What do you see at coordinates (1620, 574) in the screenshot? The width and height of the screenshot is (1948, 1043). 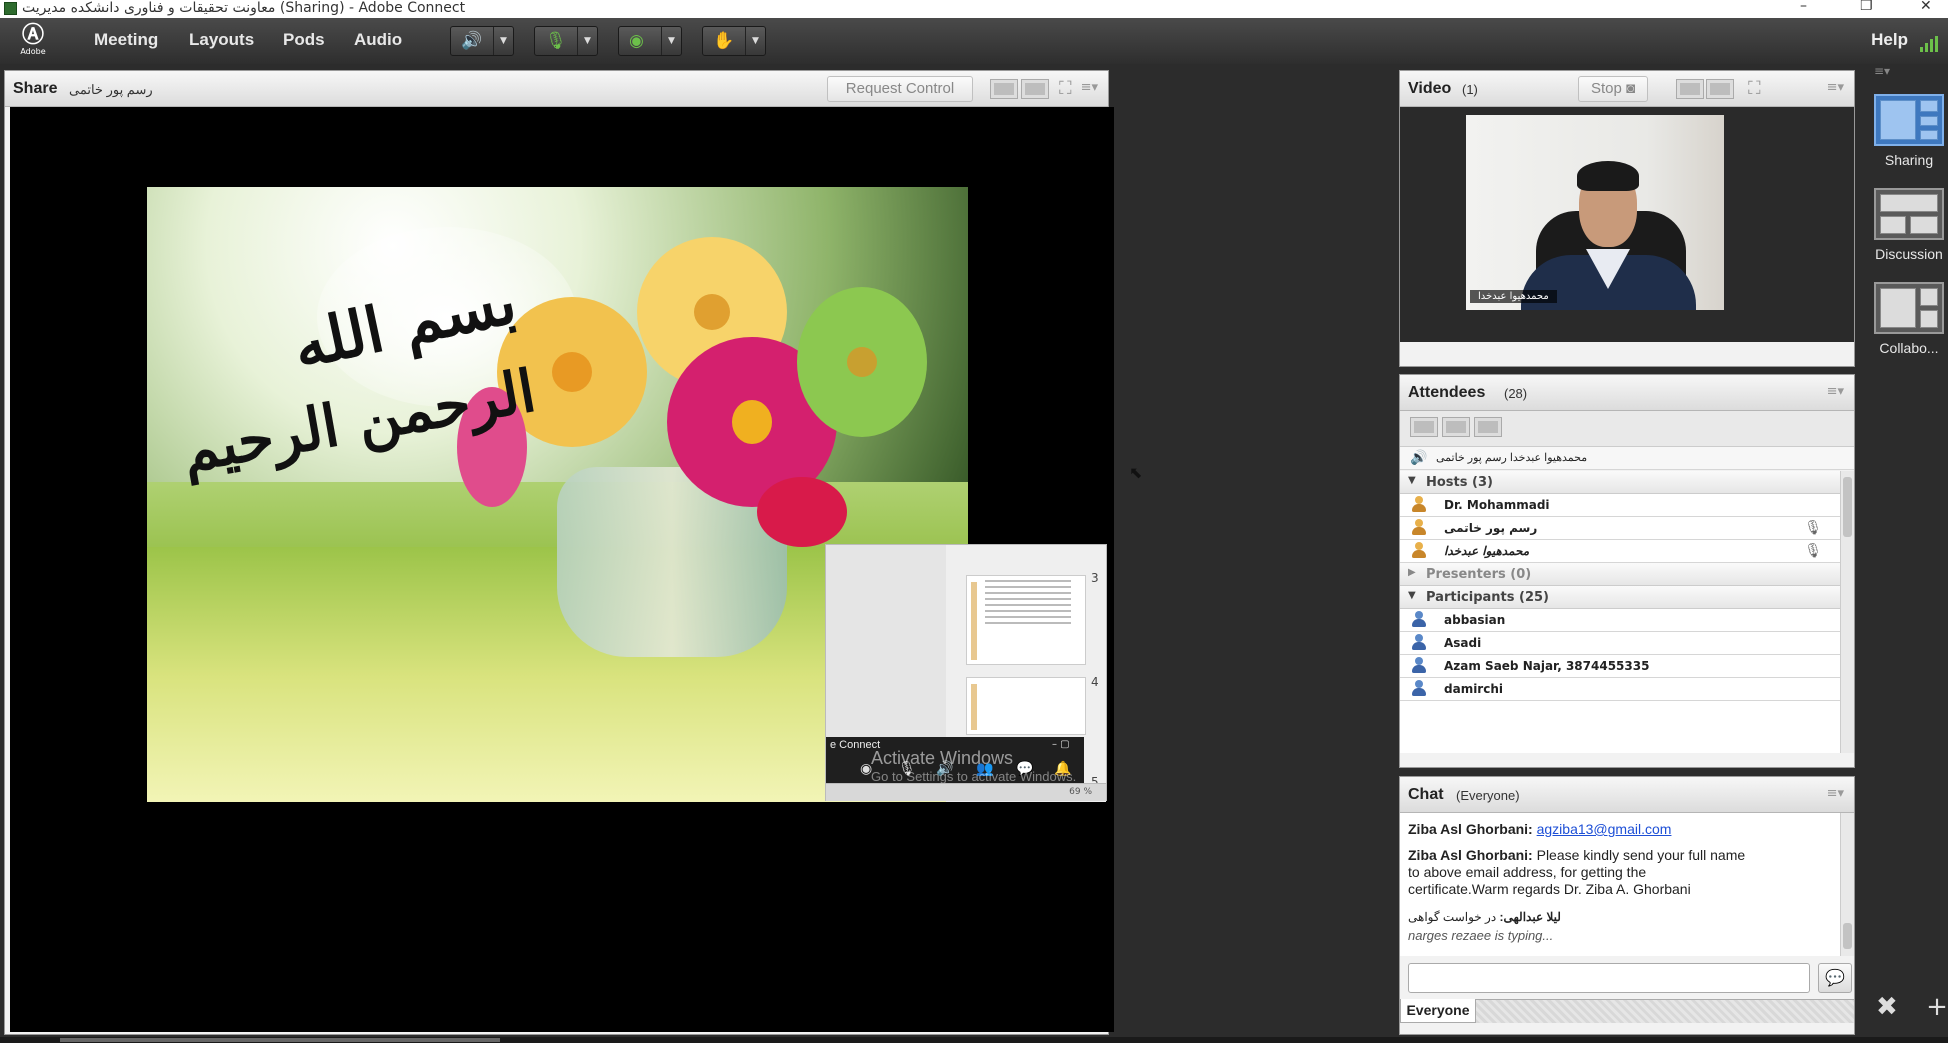 I see `presenters-group: ▶ Presenters (0)` at bounding box center [1620, 574].